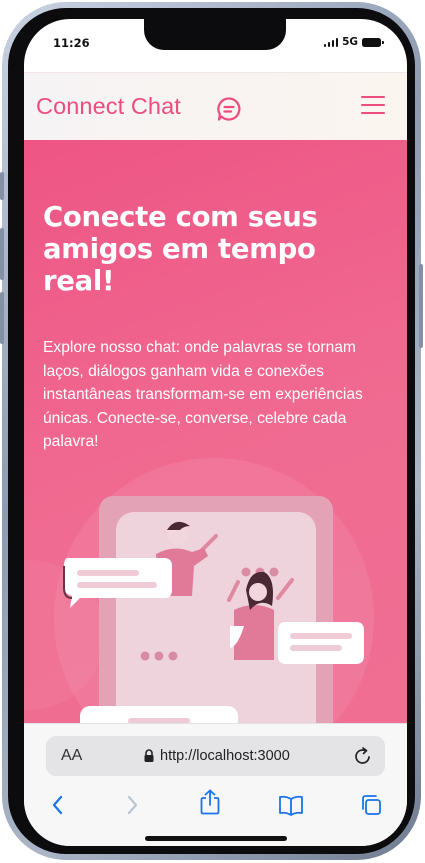 Image resolution: width=425 pixels, height=863 pixels. I want to click on url-text: http://localhost:3000, so click(225, 756).